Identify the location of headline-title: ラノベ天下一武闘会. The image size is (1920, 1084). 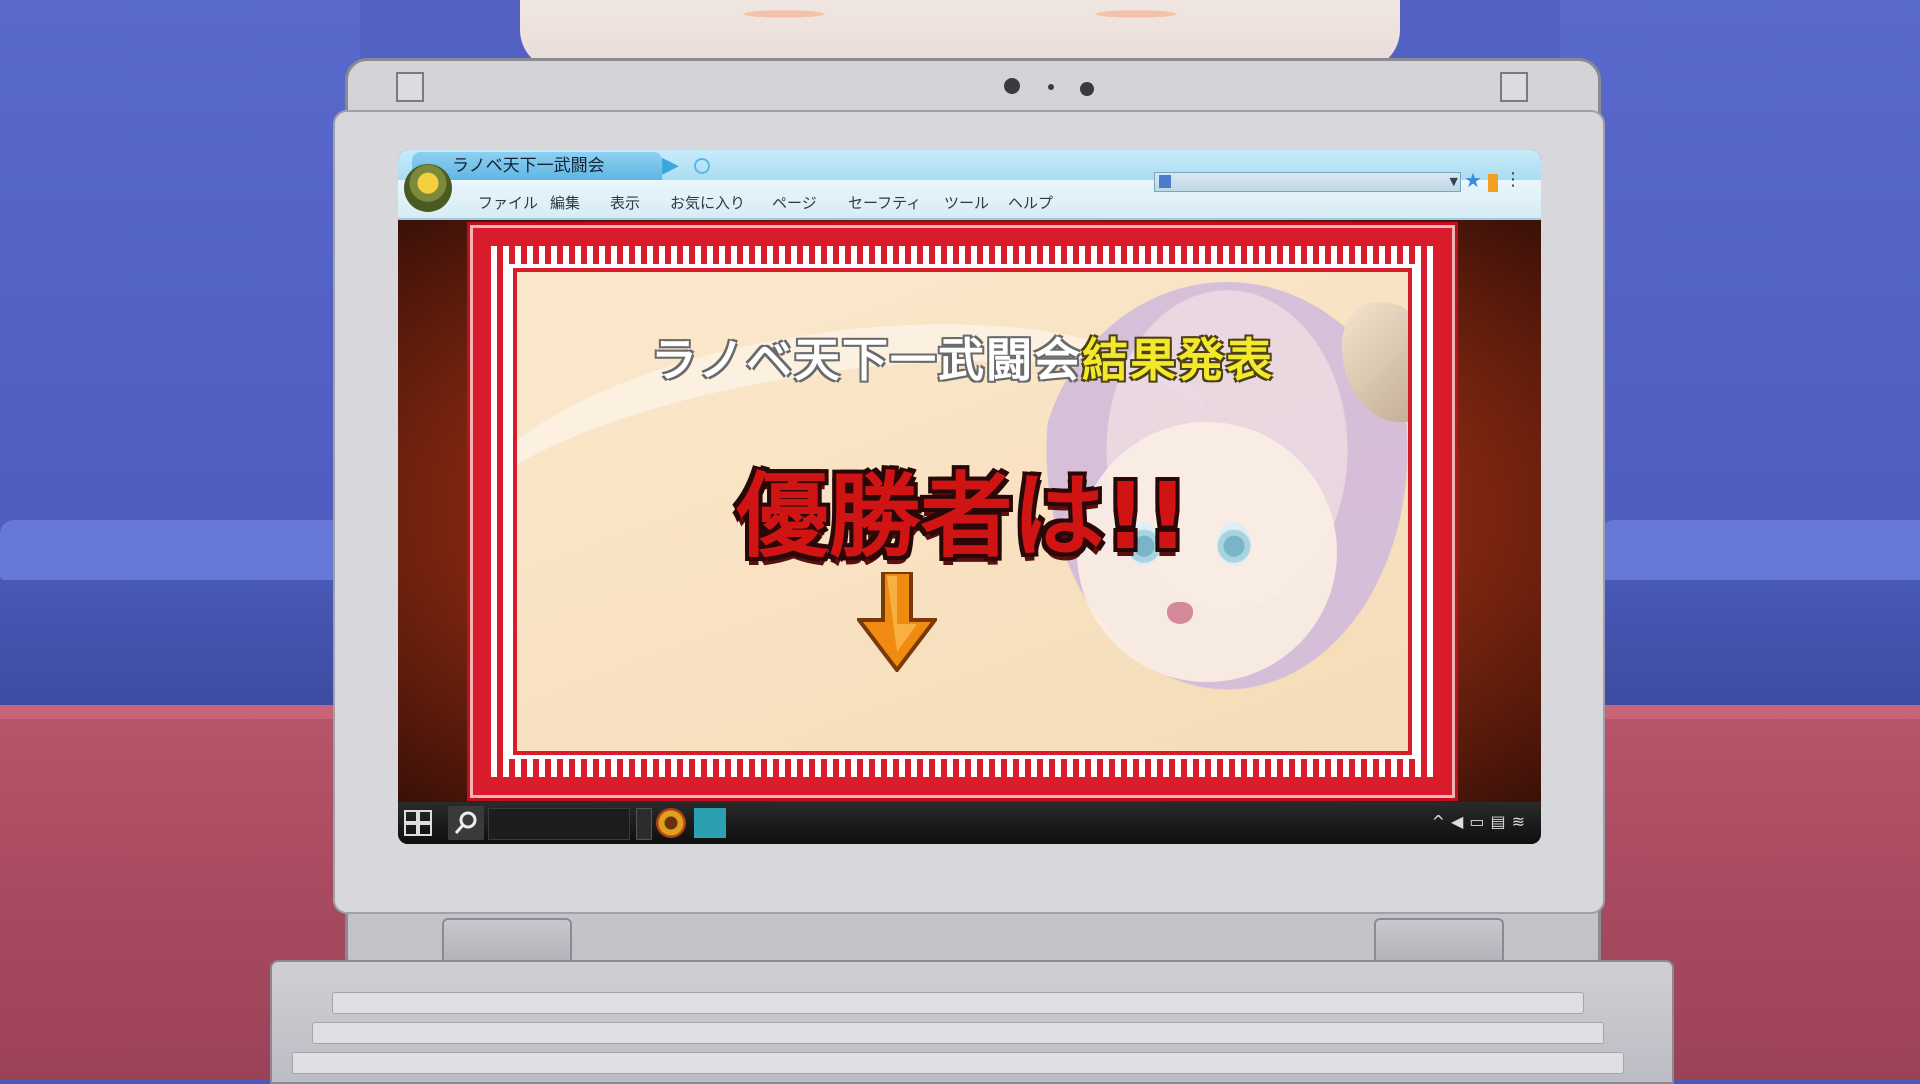
(866, 360).